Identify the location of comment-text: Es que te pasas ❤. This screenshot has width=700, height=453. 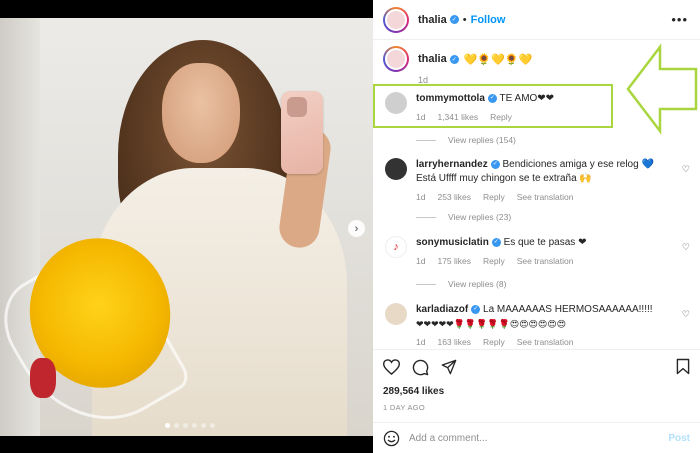
(545, 242).